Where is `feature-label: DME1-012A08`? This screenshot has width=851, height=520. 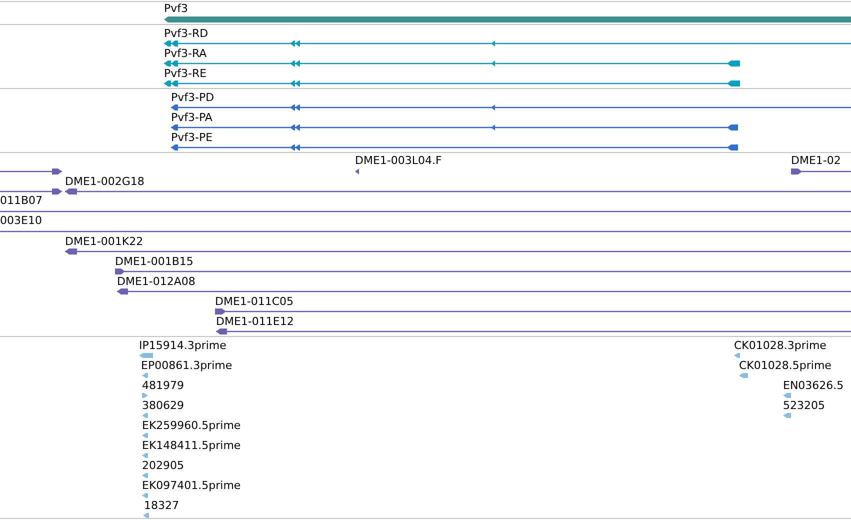
feature-label: DME1-012A08 is located at coordinates (156, 281).